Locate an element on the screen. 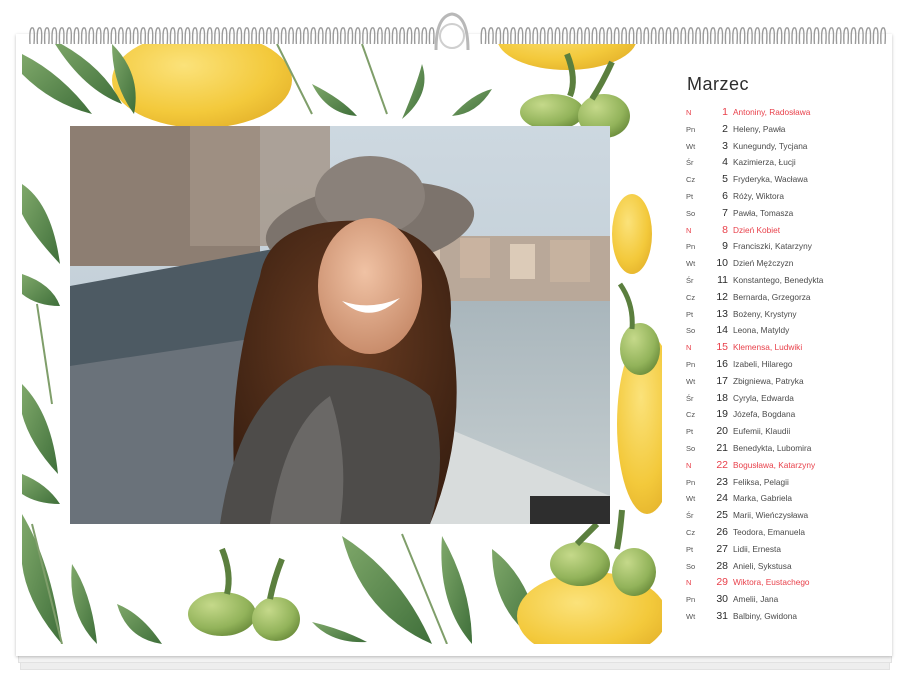 The image size is (906, 691). name-day-names: Kazimierza, Łucji is located at coordinates (764, 162).